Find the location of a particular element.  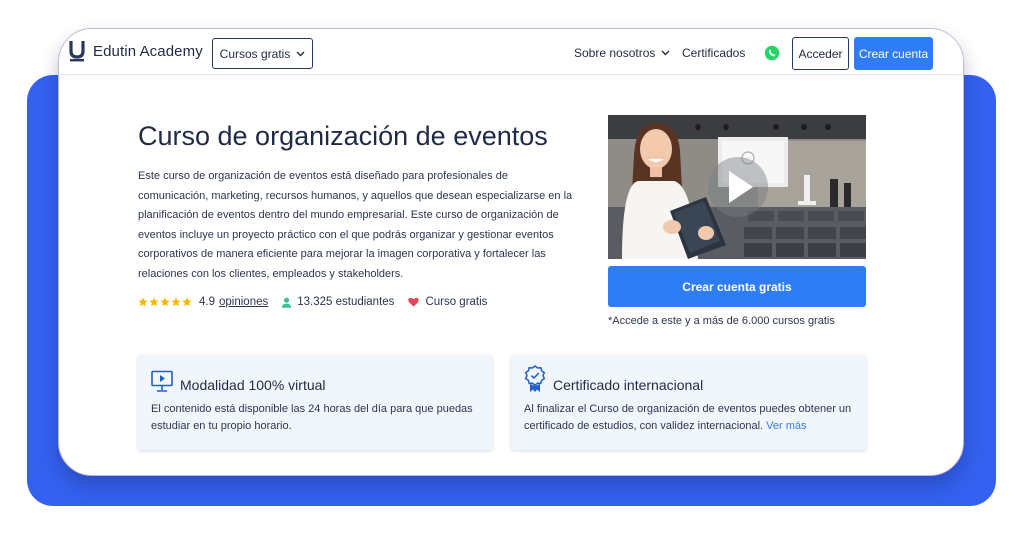

free-course-label: Curso gratis is located at coordinates (456, 302).